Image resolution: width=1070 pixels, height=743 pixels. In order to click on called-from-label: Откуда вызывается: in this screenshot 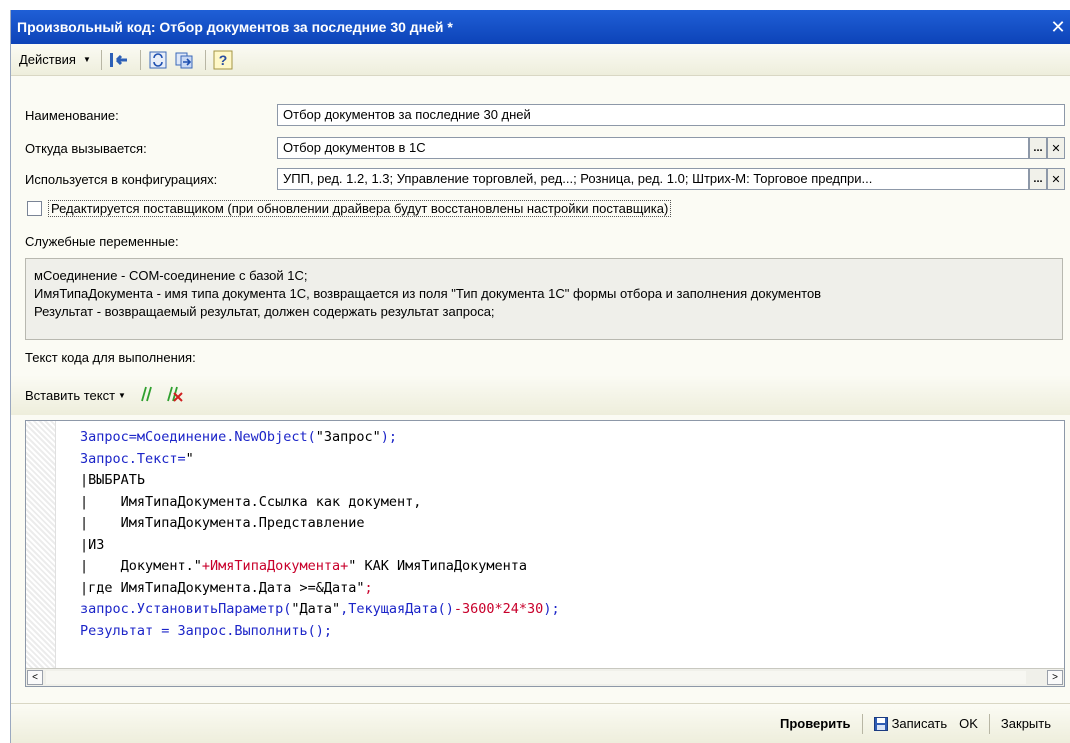, I will do `click(86, 148)`.